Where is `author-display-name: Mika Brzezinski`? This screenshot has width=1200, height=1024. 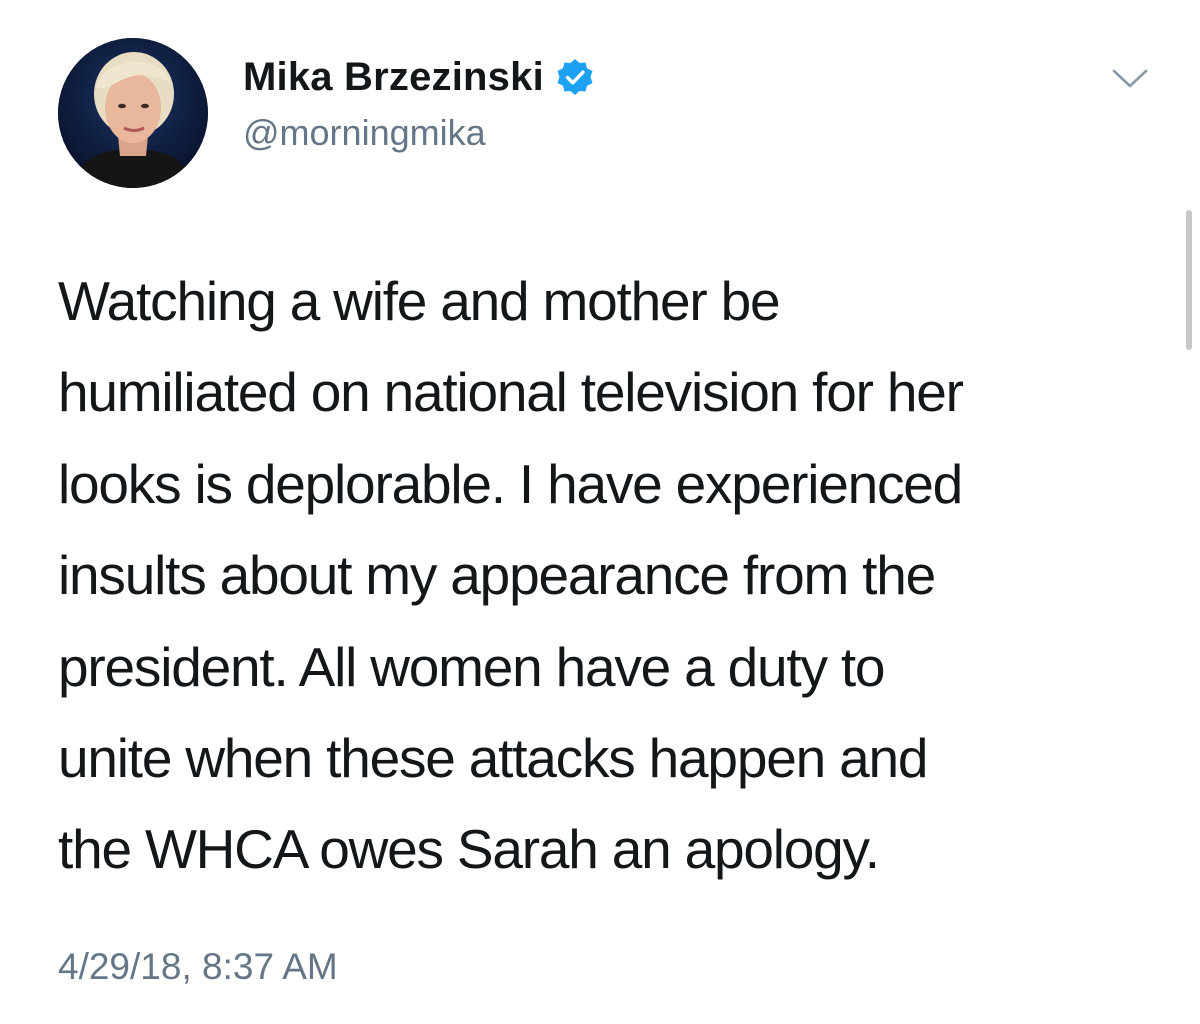 author-display-name: Mika Brzezinski is located at coordinates (393, 77).